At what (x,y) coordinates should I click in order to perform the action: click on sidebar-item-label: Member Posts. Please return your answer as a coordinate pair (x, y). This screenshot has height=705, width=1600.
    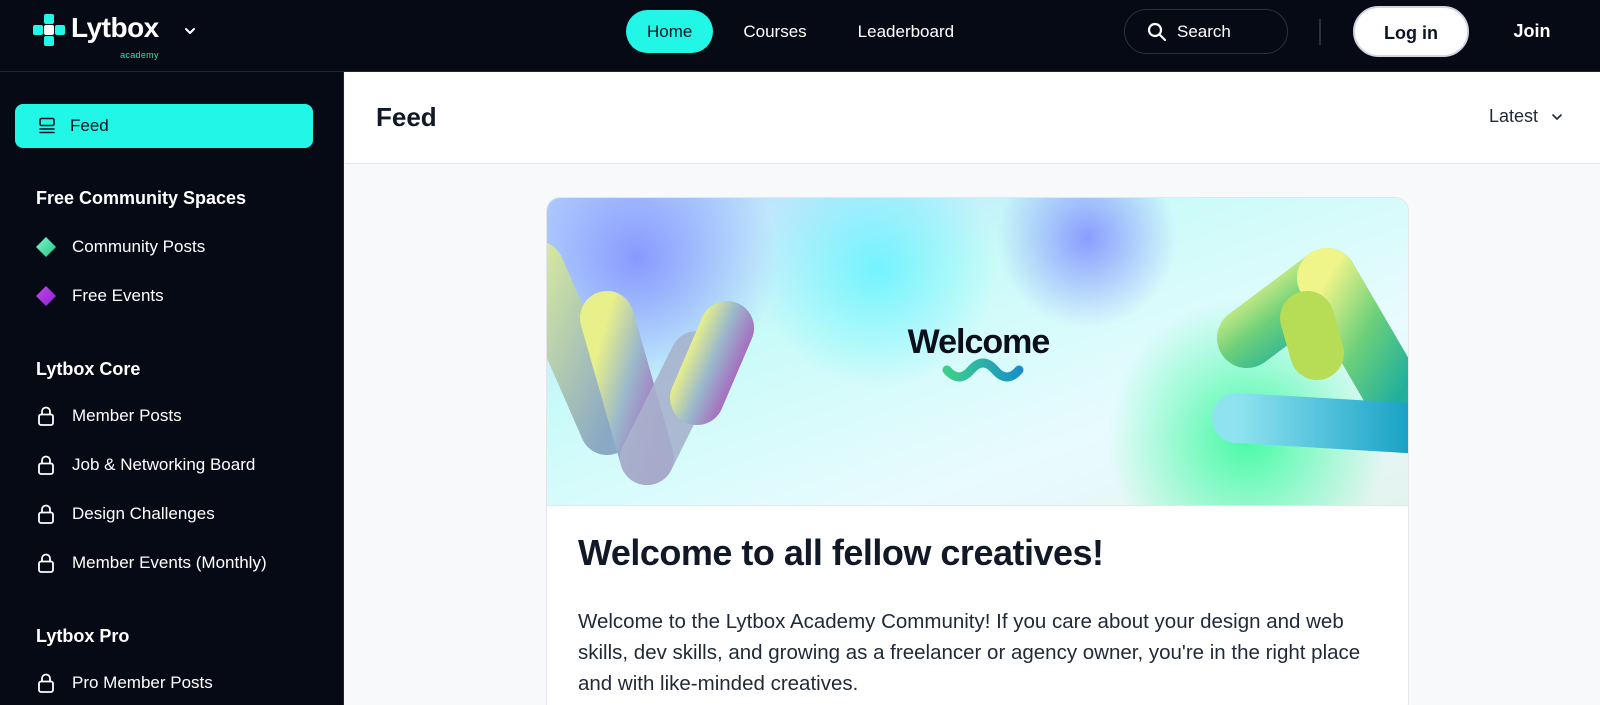
    Looking at the image, I should click on (127, 415).